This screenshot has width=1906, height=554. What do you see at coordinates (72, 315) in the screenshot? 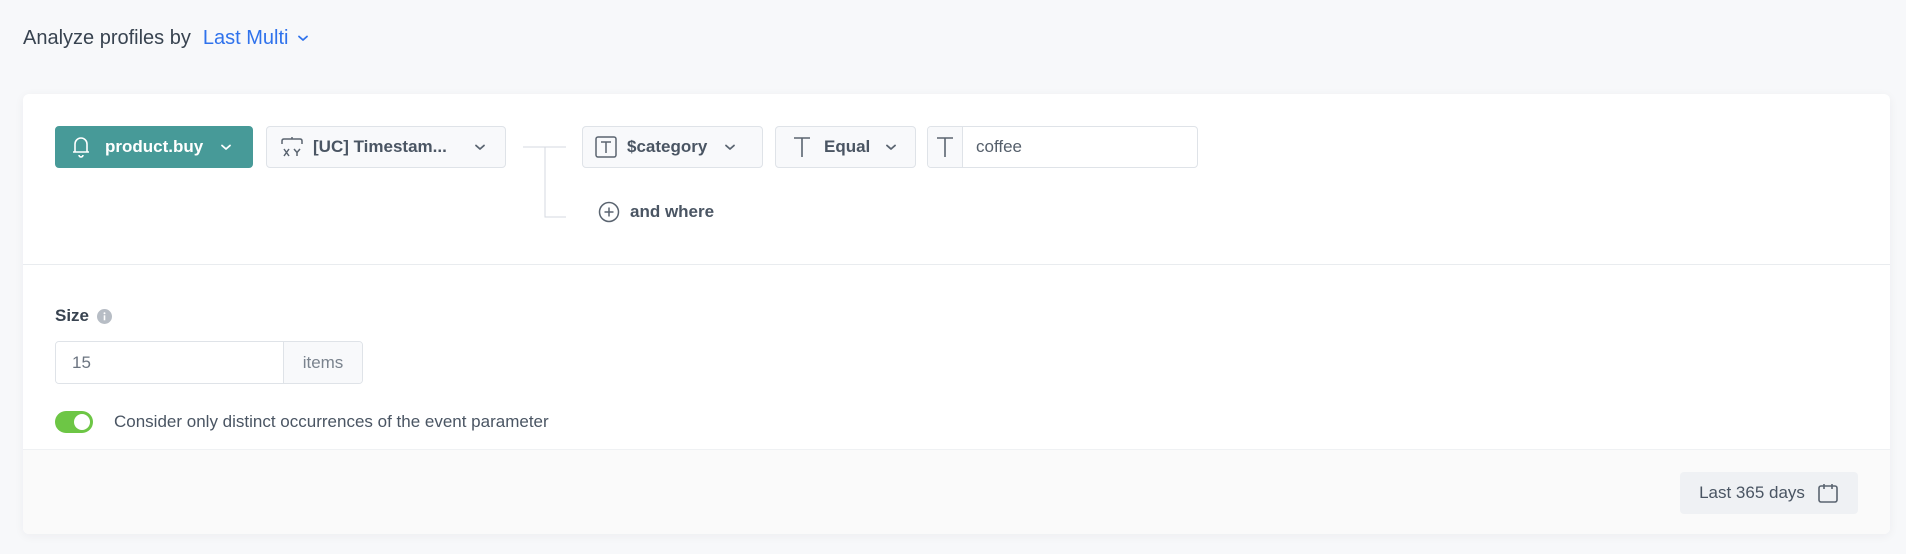
I see `size-label-text: Size` at bounding box center [72, 315].